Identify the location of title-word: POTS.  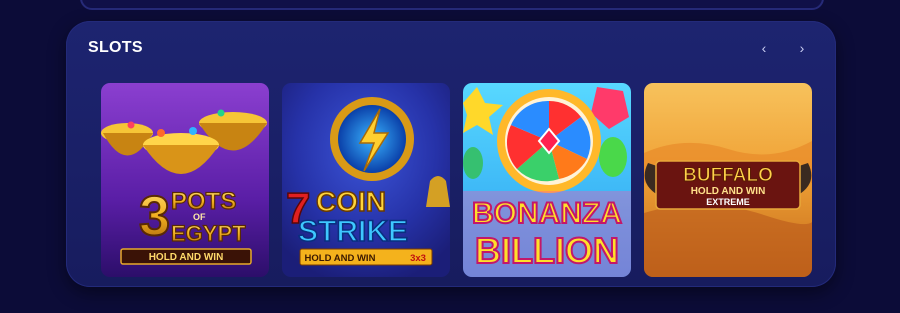
(203, 201).